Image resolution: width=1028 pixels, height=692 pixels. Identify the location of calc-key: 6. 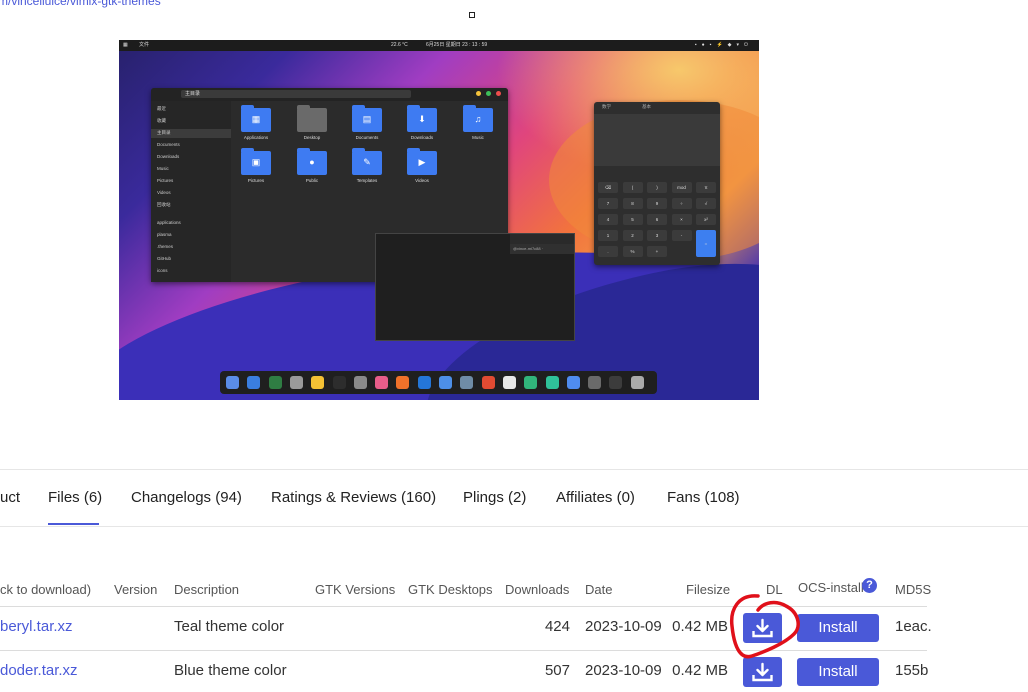
(657, 219).